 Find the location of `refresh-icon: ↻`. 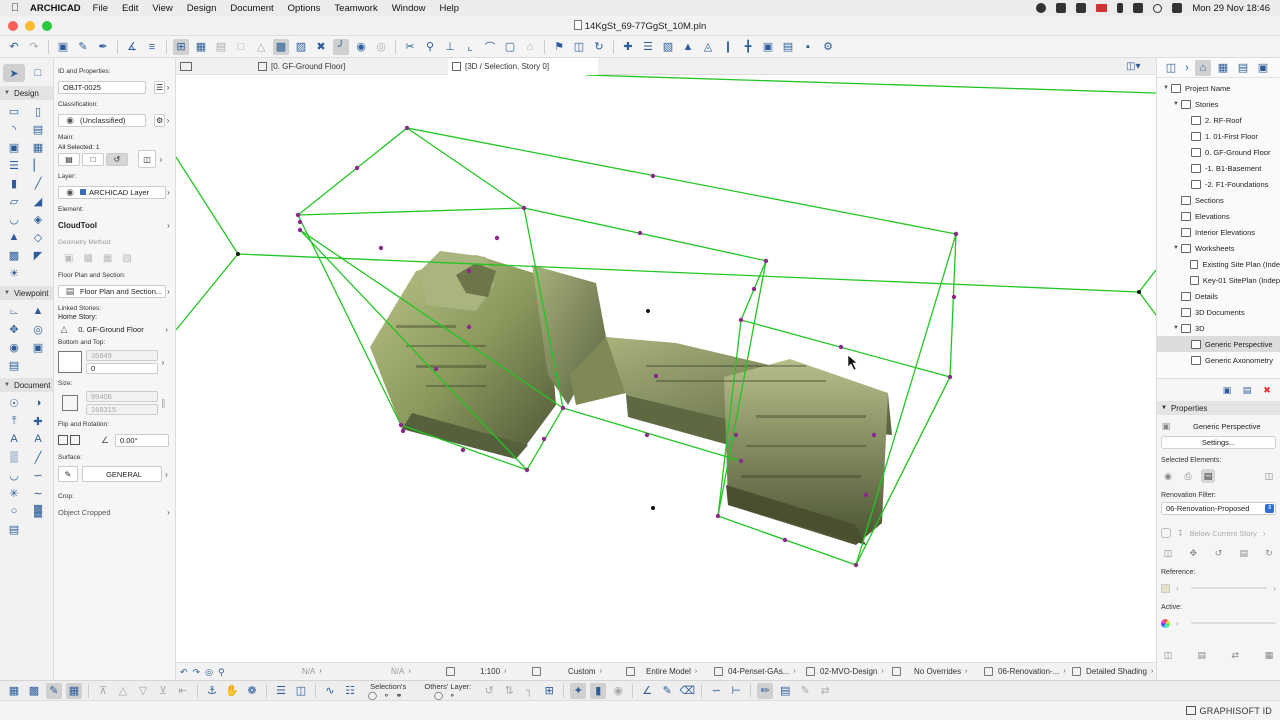

refresh-icon: ↻ is located at coordinates (599, 47).